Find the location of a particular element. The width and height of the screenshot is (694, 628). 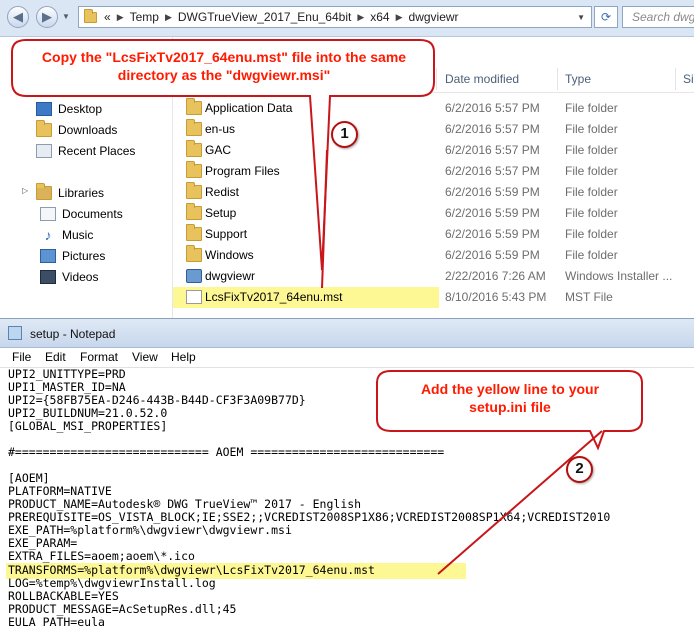

callout-2-pointer is located at coordinates (520, 502).